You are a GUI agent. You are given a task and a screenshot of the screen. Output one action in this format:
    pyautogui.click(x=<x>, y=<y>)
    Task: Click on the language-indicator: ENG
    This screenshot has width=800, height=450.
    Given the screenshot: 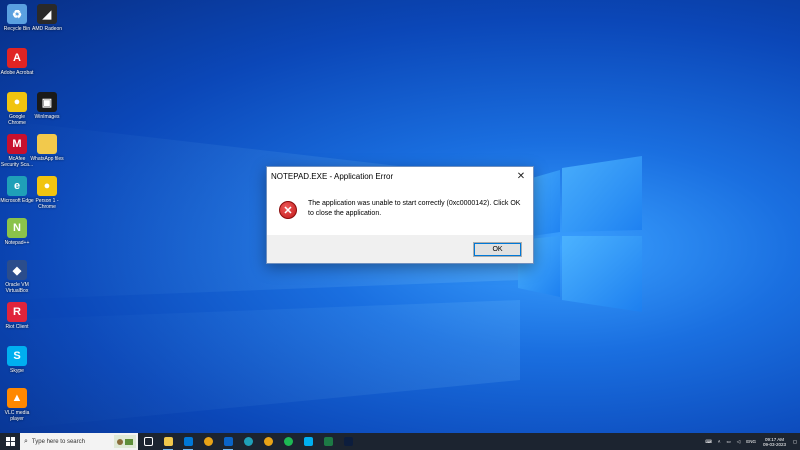 What is the action you would take?
    pyautogui.click(x=751, y=441)
    